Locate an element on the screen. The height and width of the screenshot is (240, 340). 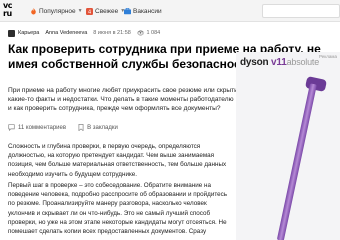
comments-link: 11 комментариев is located at coordinates (42, 128).